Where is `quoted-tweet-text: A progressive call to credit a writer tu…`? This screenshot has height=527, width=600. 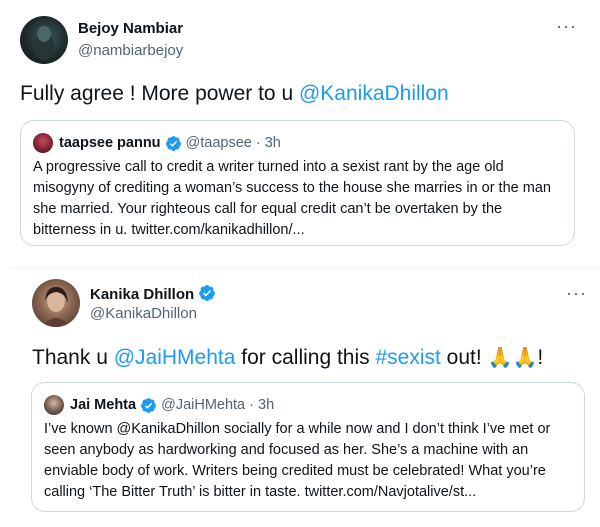
quoted-tweet-text: A progressive call to credit a writer tu… is located at coordinates (292, 198).